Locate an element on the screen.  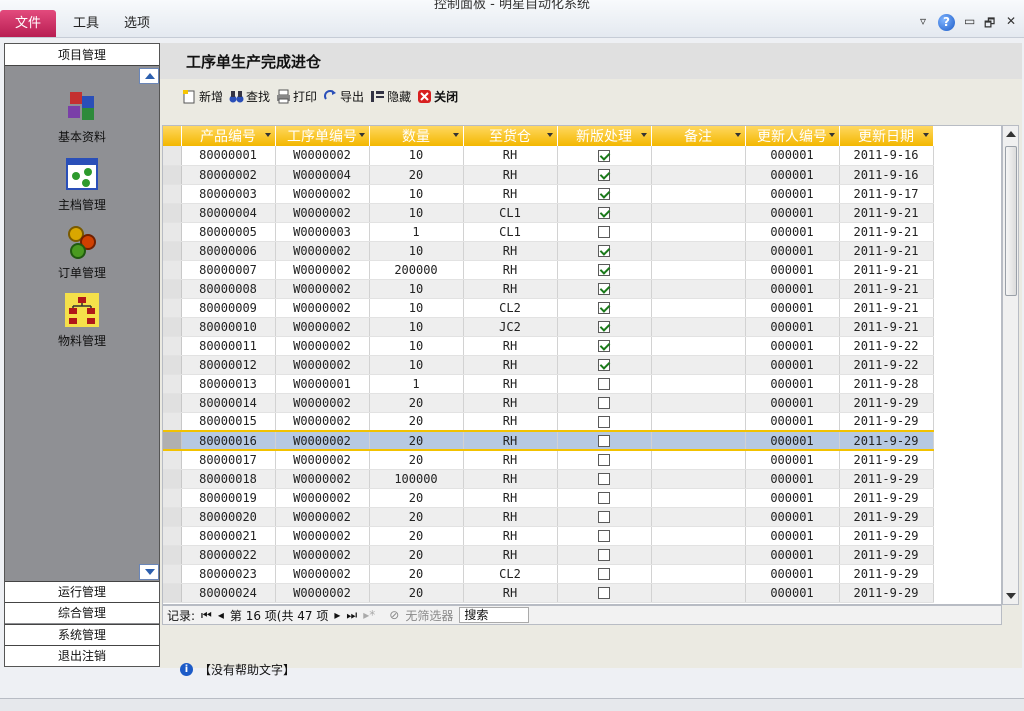
table-row: 80000002 W0000004 20 RH 000001 2011-9-16 is located at coordinates (548, 175).